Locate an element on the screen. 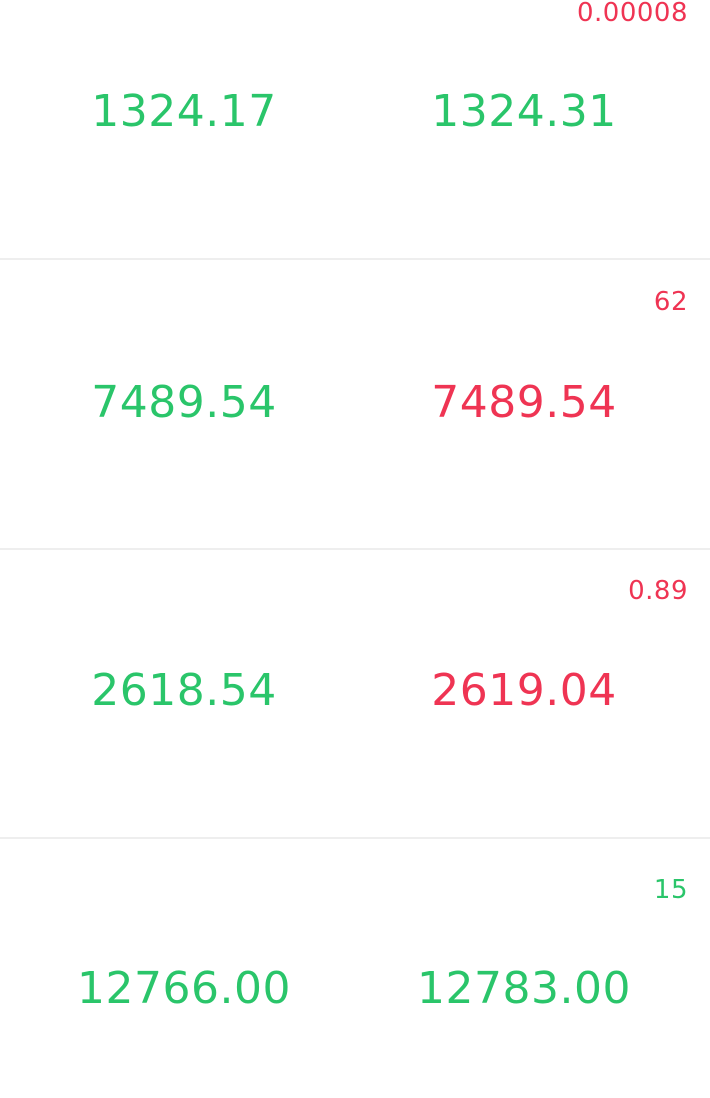  ask-price: 2619.04 is located at coordinates (524, 690).